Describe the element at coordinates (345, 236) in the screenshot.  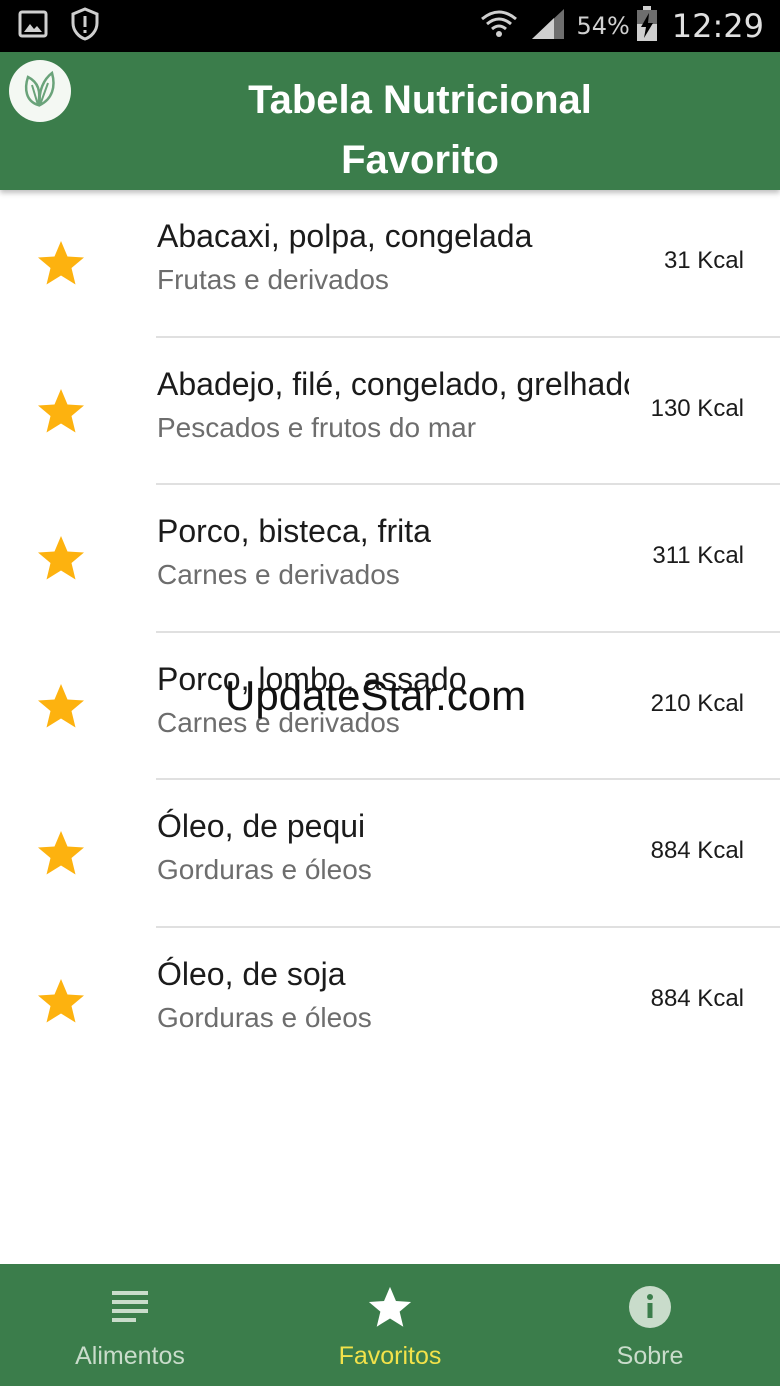
I see `food-name: Abacaxi, polpa, congelada` at that location.